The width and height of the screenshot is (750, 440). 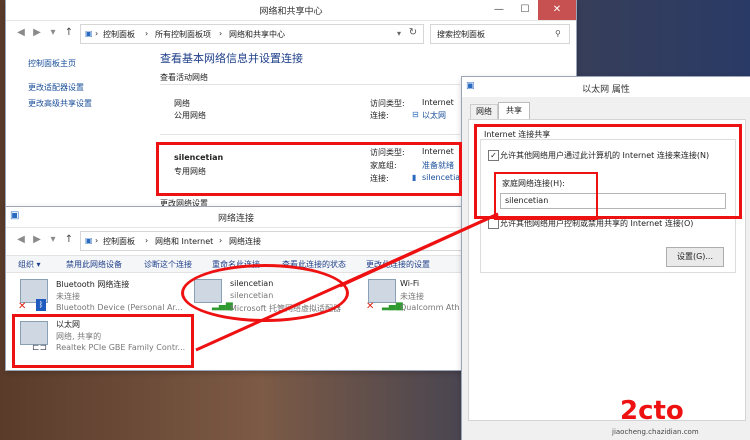 I want to click on watermark-text: jiaocheng.chazidian.com, so click(x=655, y=432).